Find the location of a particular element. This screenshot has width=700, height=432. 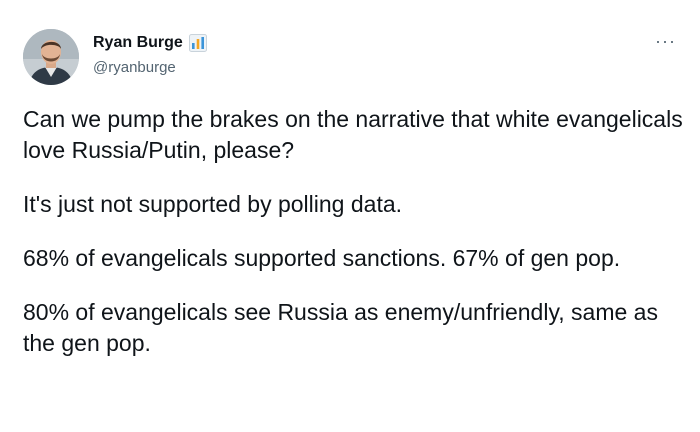

more-horizontal-icon: ··· is located at coordinates (665, 41).